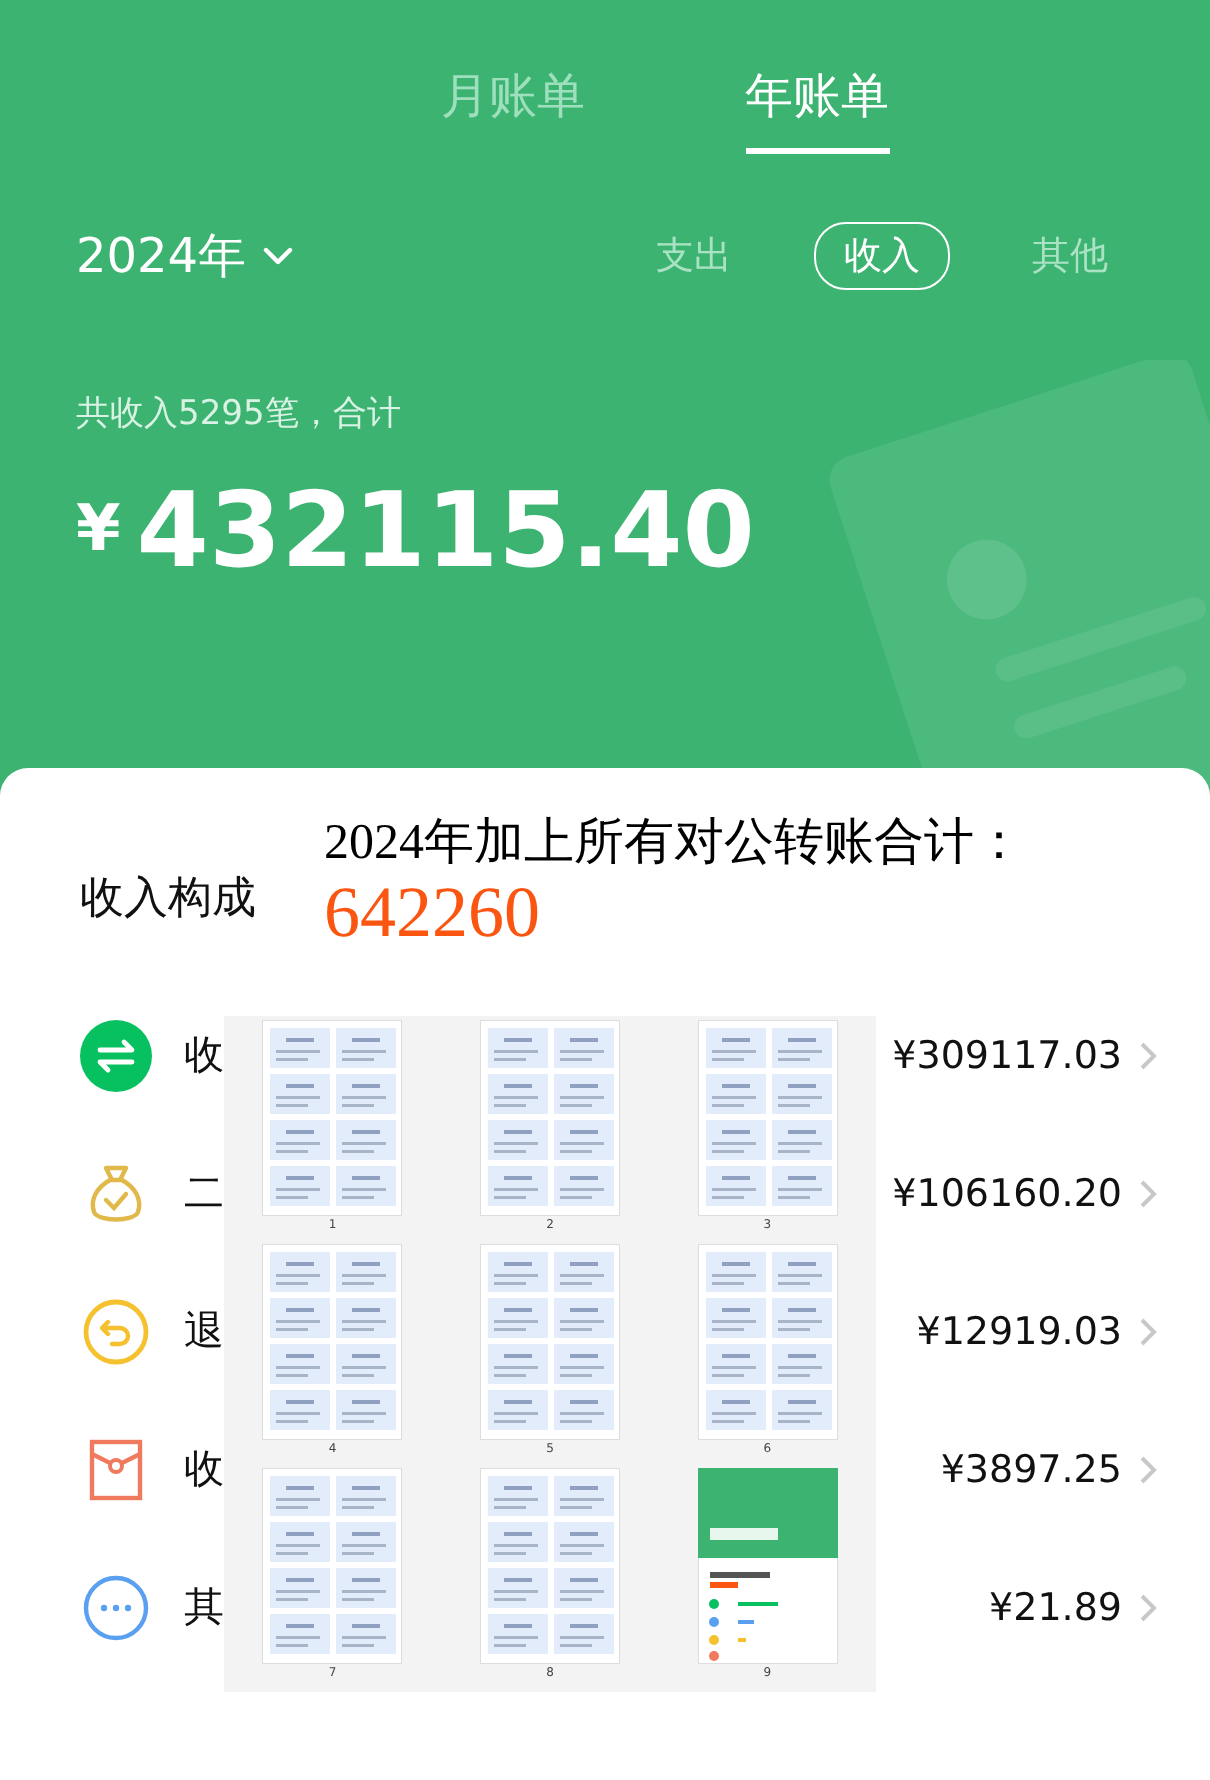 The image size is (1210, 1780). I want to click on more-icon, so click(116, 1607).